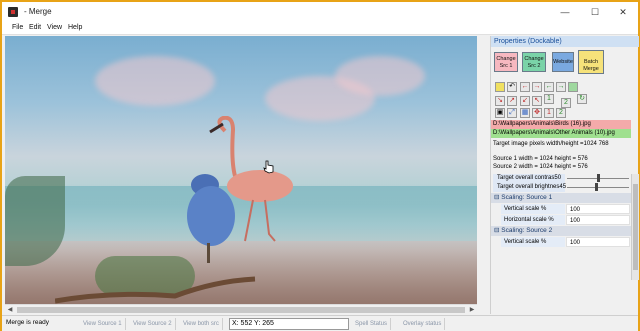 This screenshot has height=331, width=640. I want to click on properties-title: Properties (Dockable), so click(565, 41).